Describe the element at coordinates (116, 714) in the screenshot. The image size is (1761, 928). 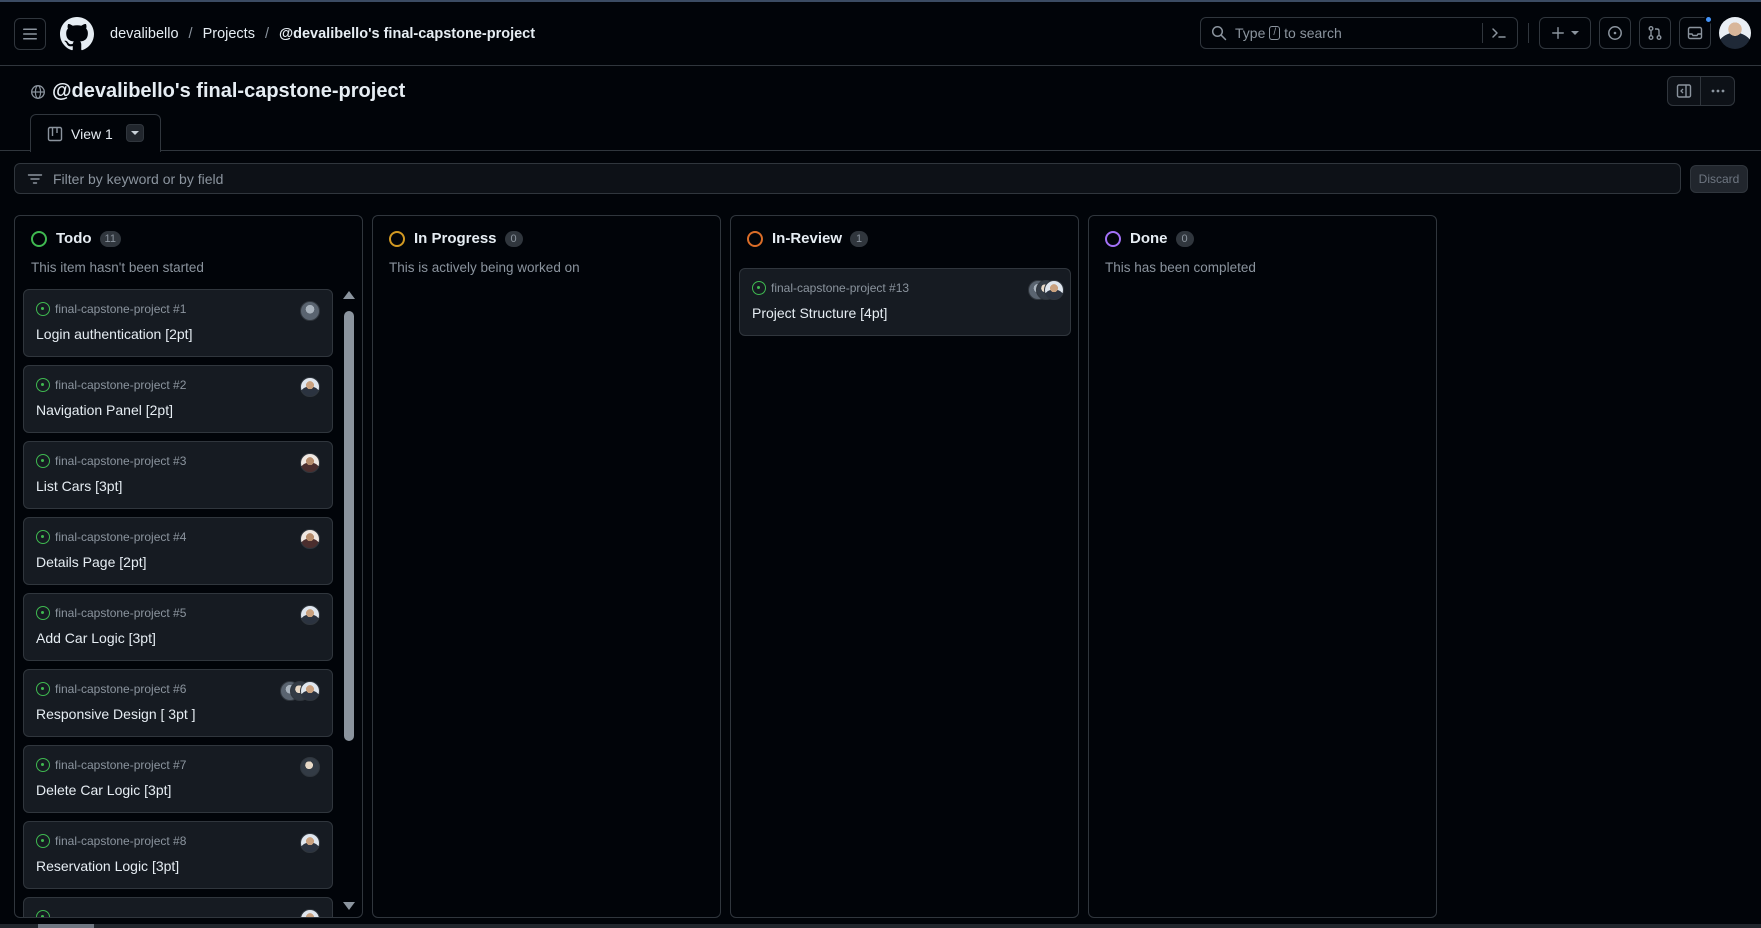
I see `card-title: Responsive Design [ 3pt ]` at that location.